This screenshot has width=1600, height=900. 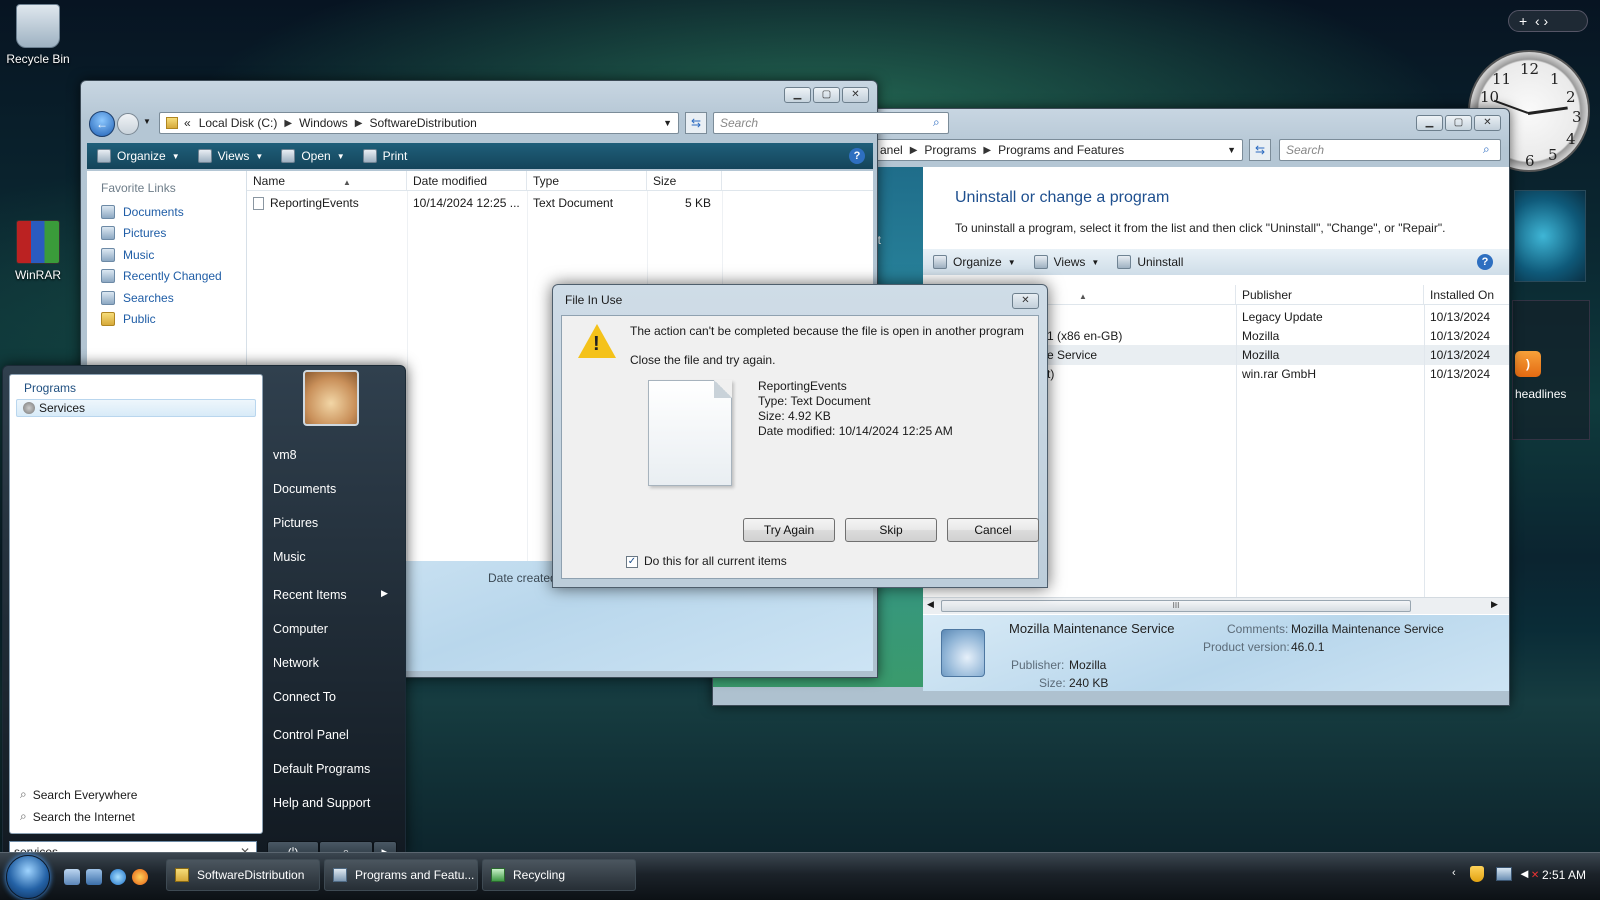 What do you see at coordinates (77, 816) in the screenshot?
I see `search-internet-link: ⌕ Search the Internet` at bounding box center [77, 816].